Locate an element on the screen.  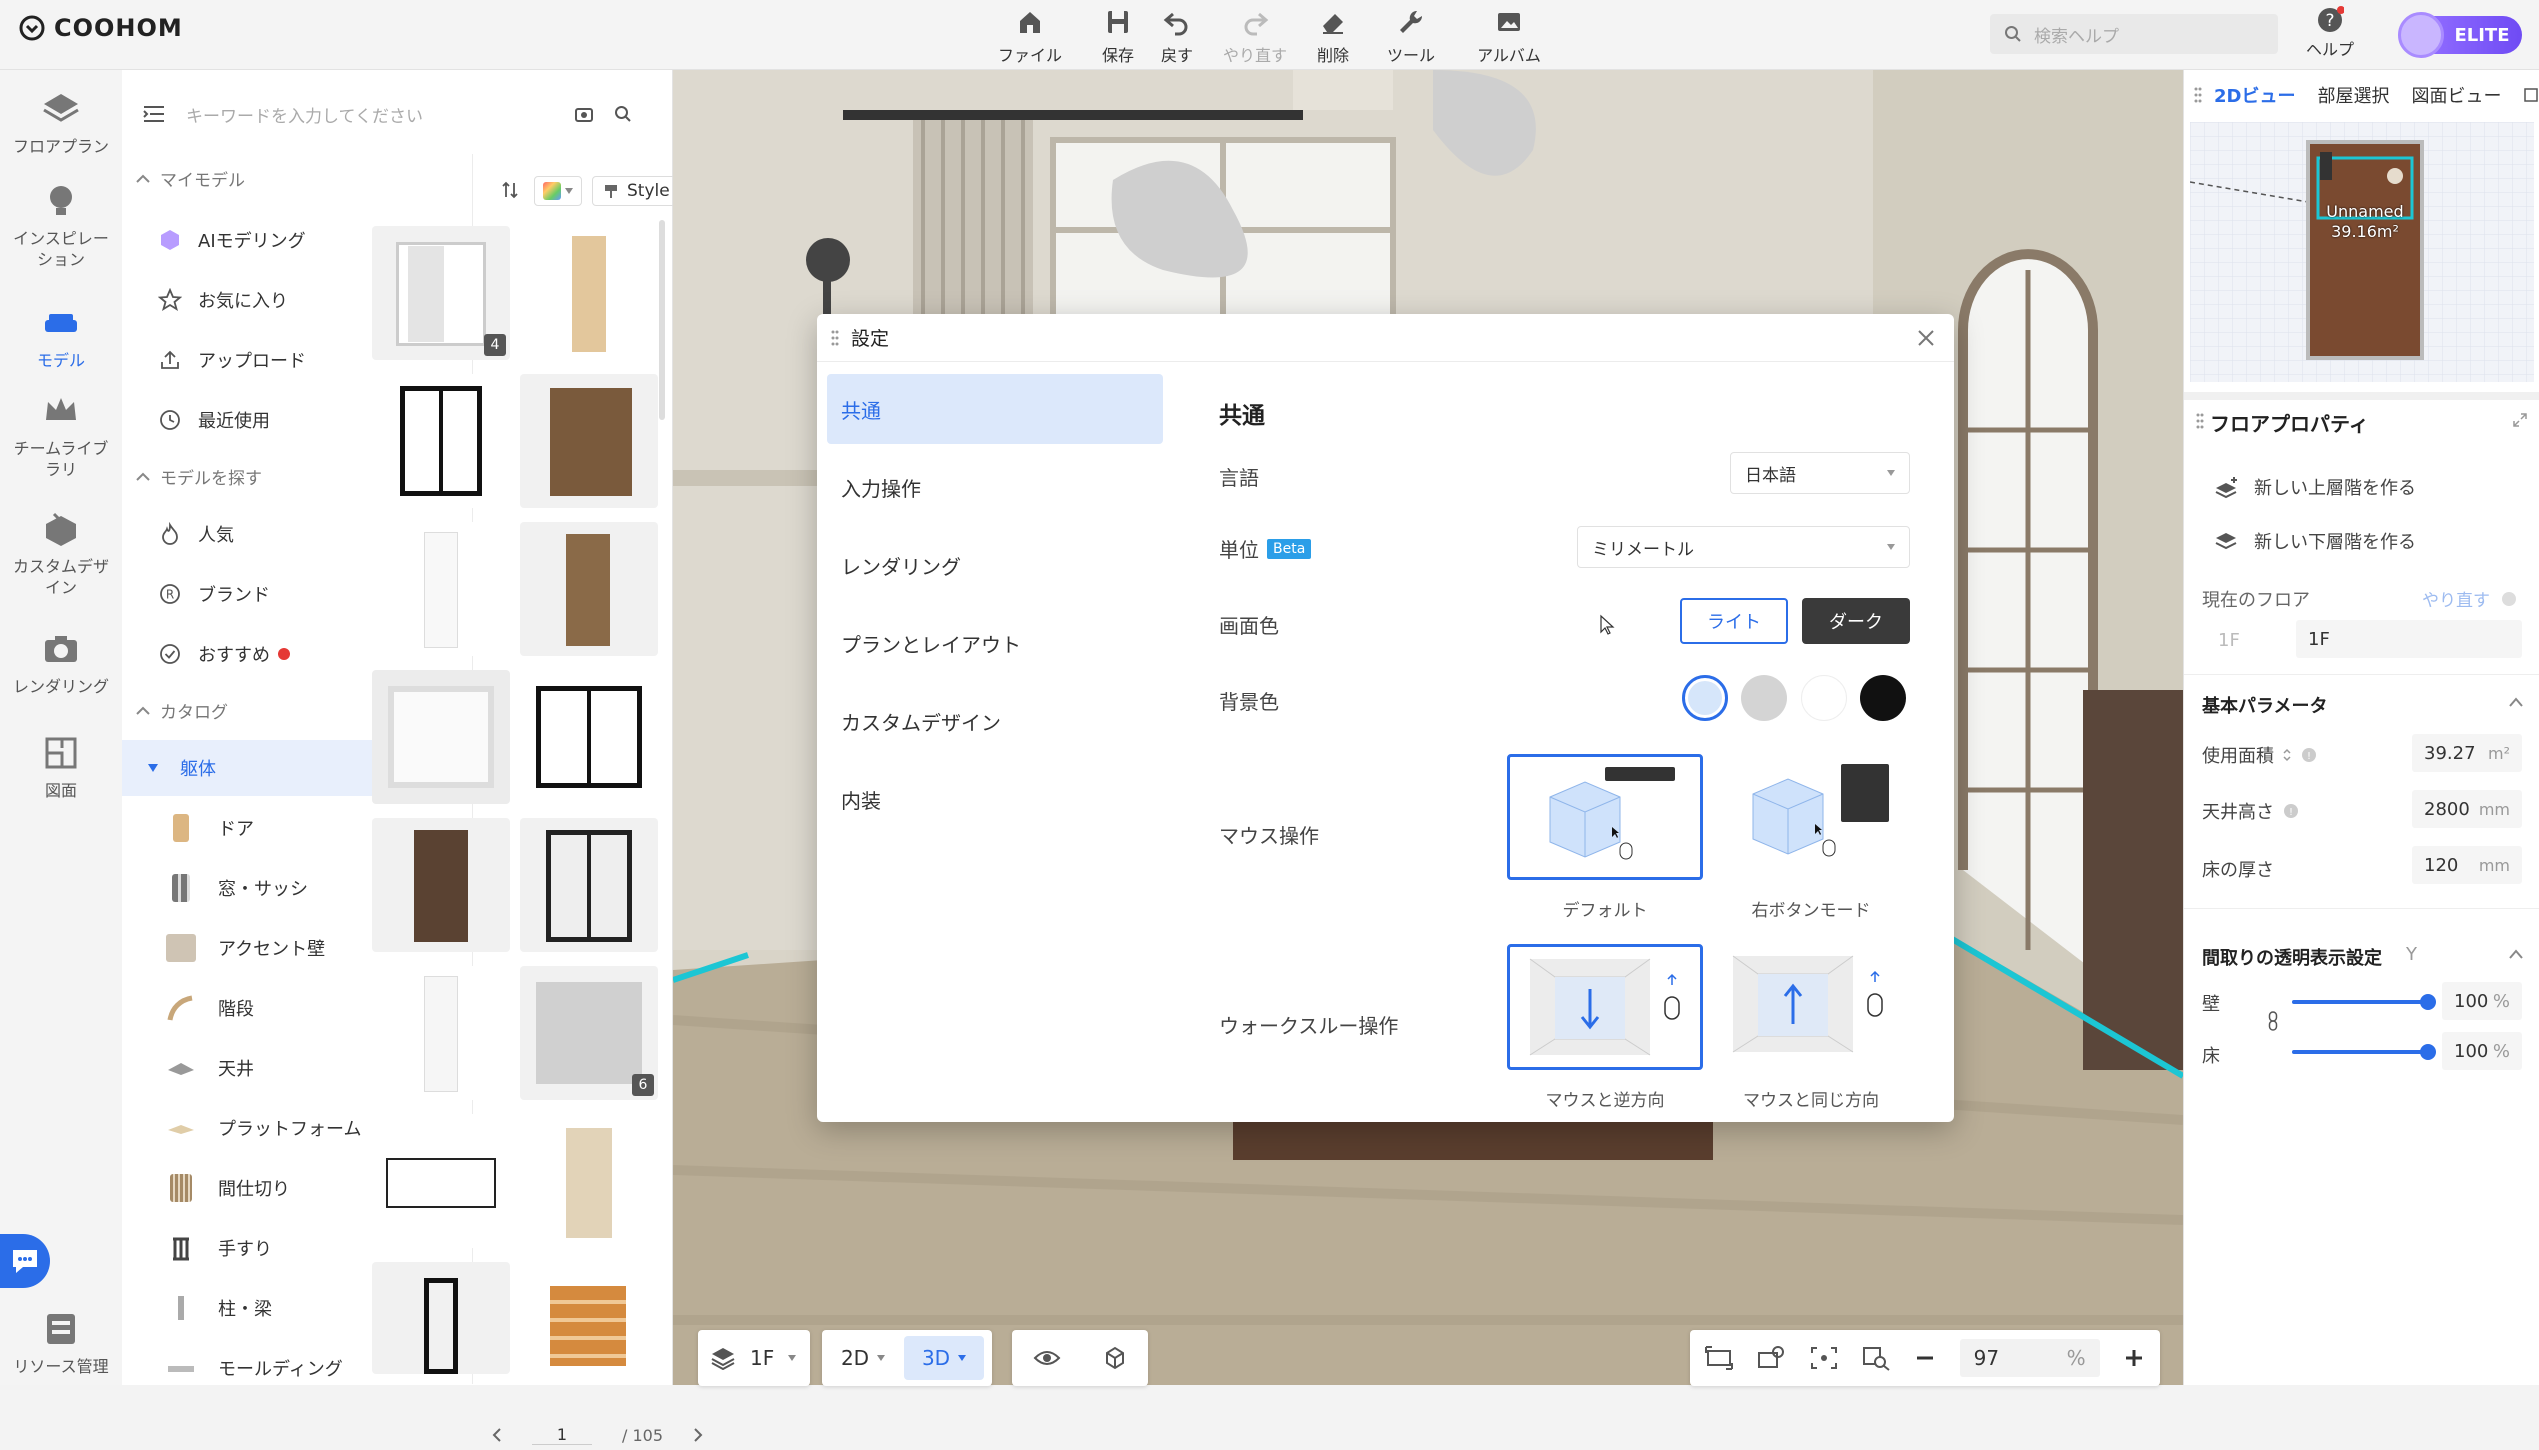
ceiling-input: 2800 mm is located at coordinates (2467, 809).